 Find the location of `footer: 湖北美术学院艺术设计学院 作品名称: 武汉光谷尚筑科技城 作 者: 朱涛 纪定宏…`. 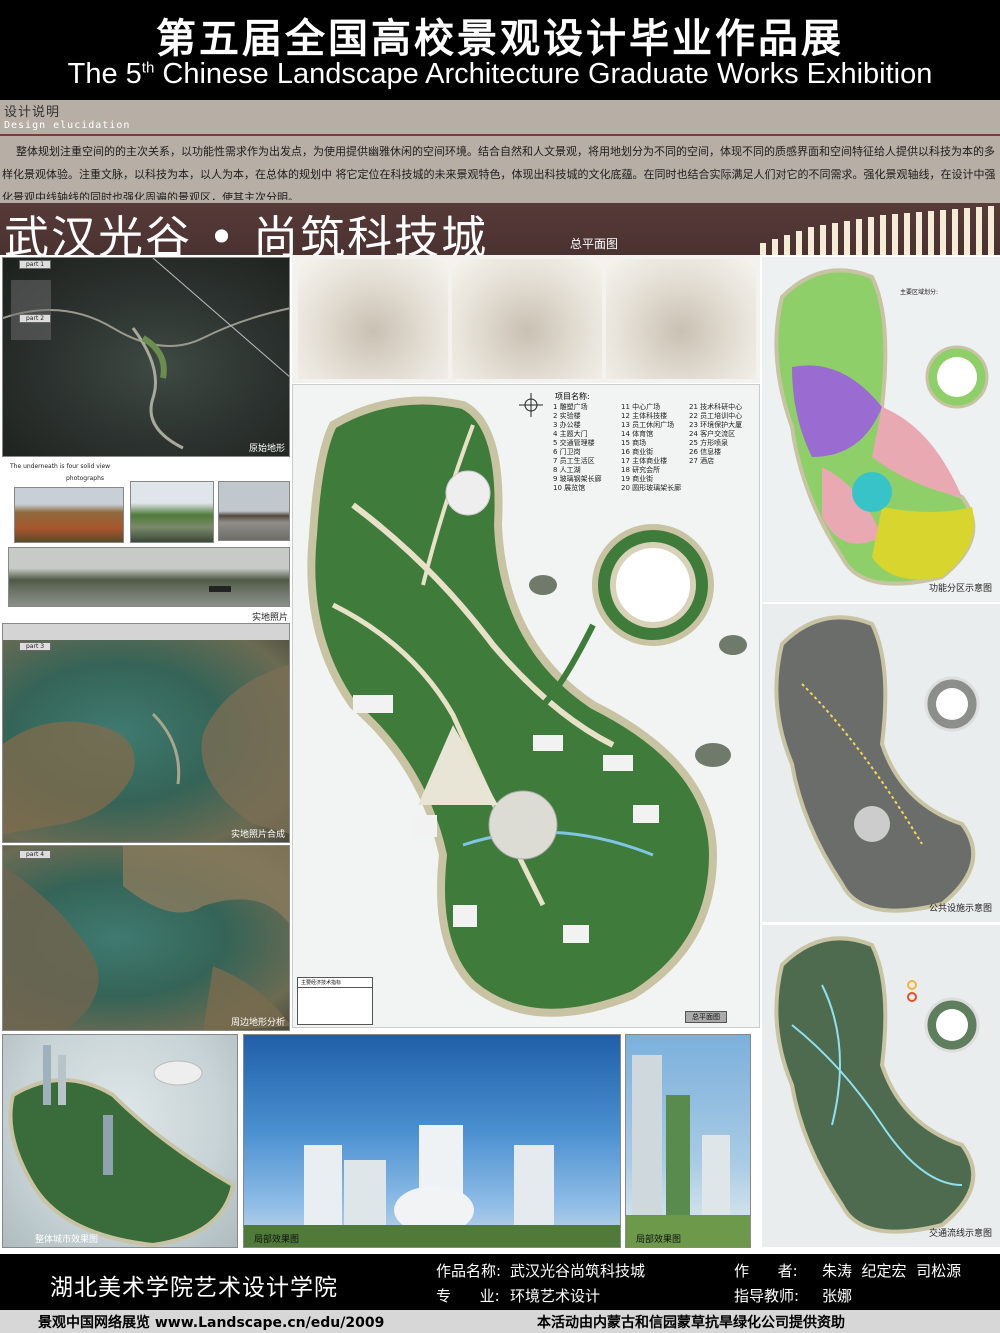

footer: 湖北美术学院艺术设计学院 作品名称: 武汉光谷尚筑科技城 作 者: 朱涛 纪定宏… is located at coordinates (500, 1293).